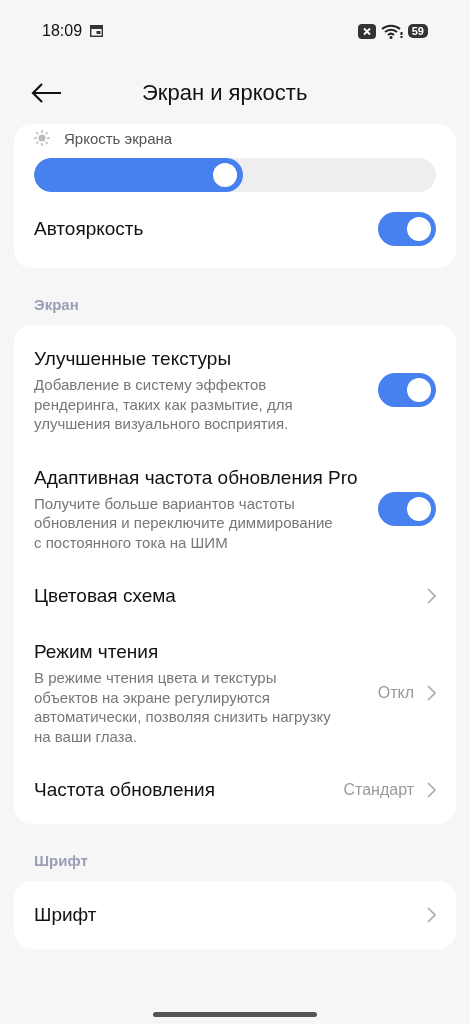 This screenshot has width=470, height=1024. What do you see at coordinates (56, 305) in the screenshot?
I see `section-header: Экран` at bounding box center [56, 305].